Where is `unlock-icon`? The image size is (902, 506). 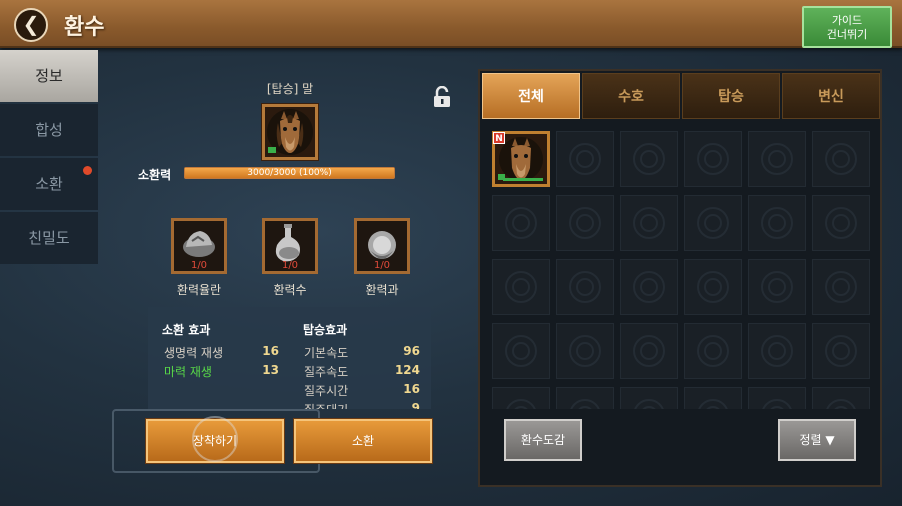 unlock-icon is located at coordinates (442, 97).